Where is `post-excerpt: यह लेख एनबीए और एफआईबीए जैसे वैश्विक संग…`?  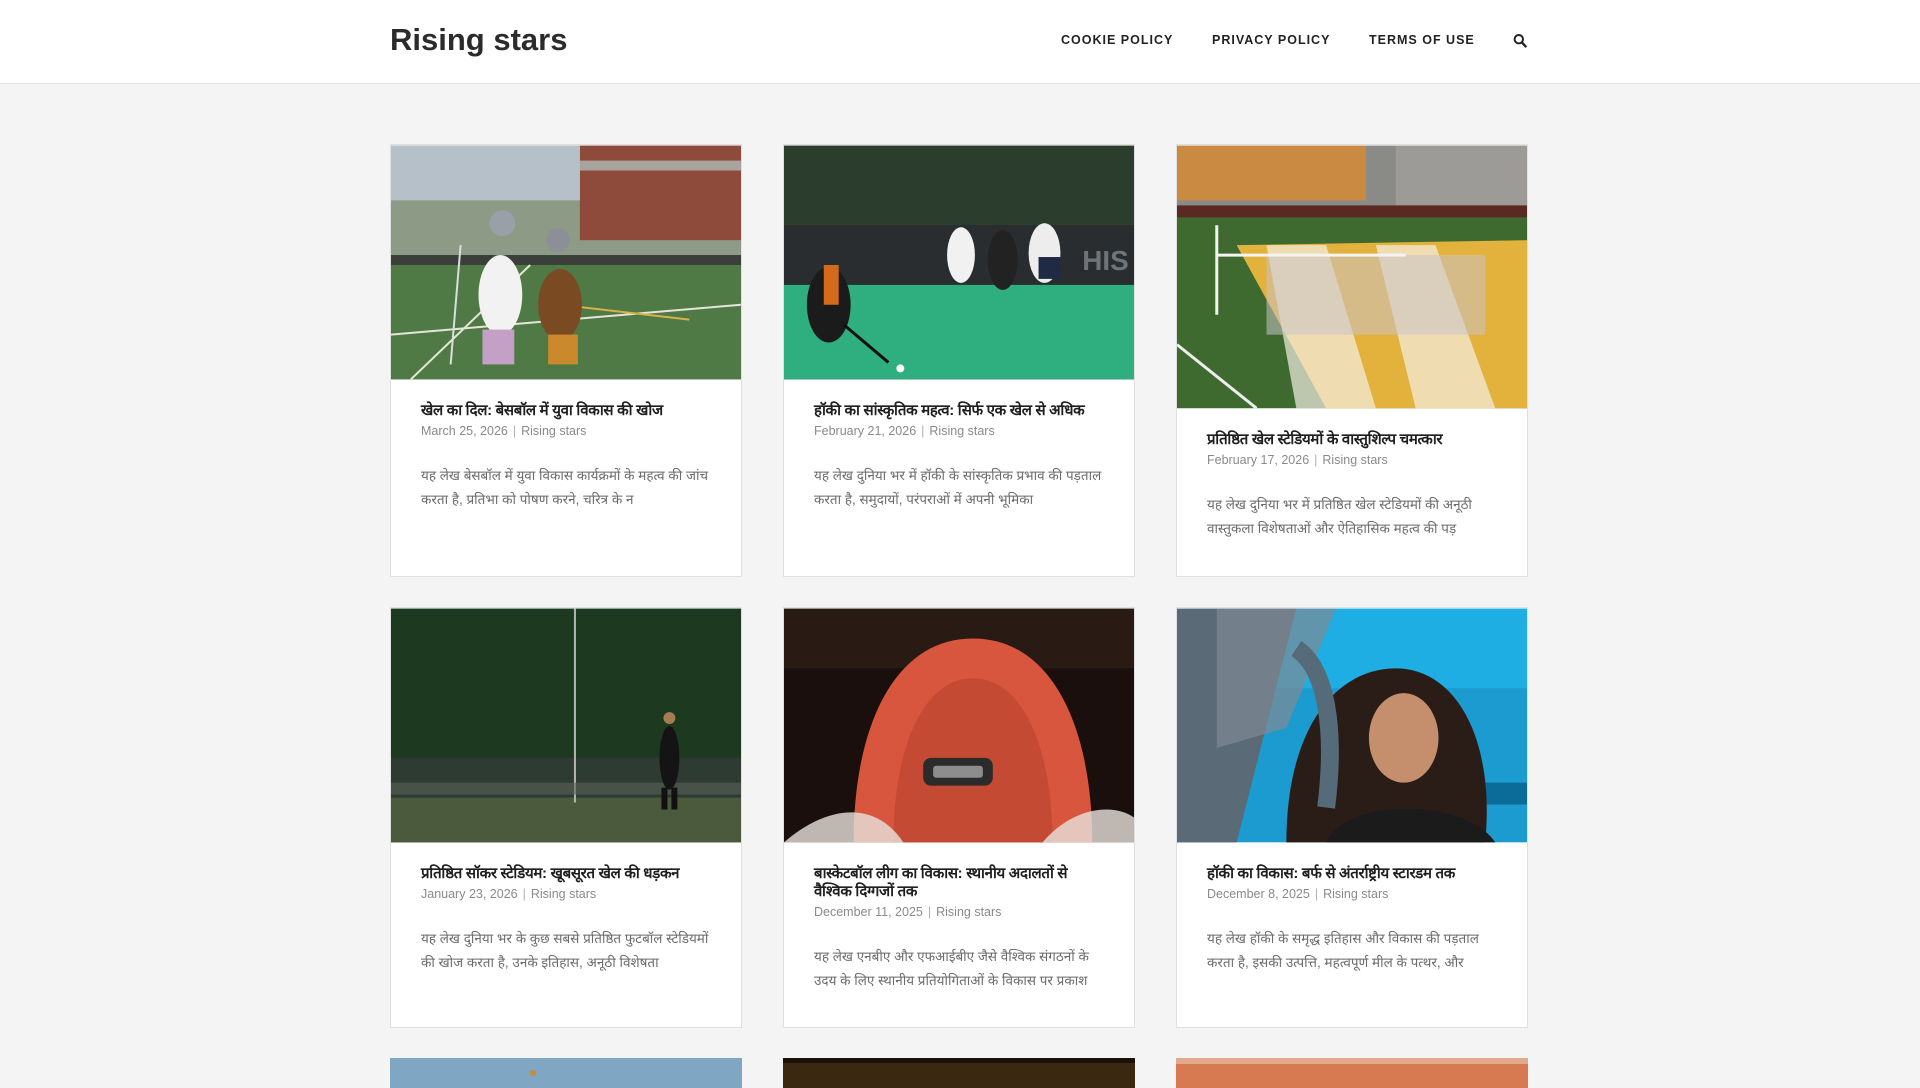
post-excerpt: यह लेख एनबीए और एफआईबीए जैसे वैश्विक संग… is located at coordinates (951, 968).